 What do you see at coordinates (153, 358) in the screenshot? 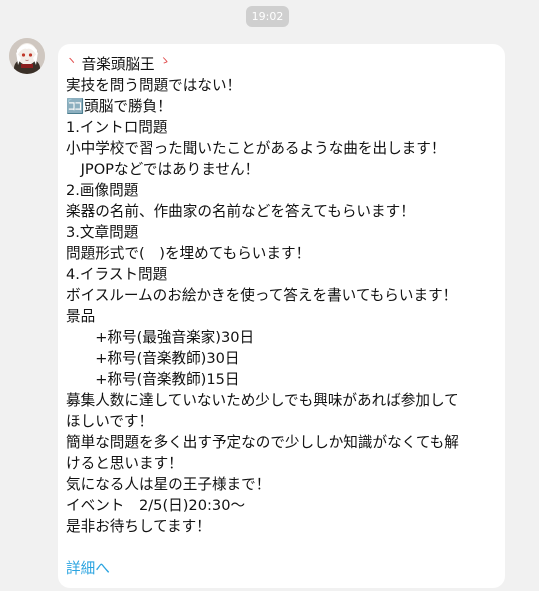
I see `message-line: +称号(音楽教師)30日` at bounding box center [153, 358].